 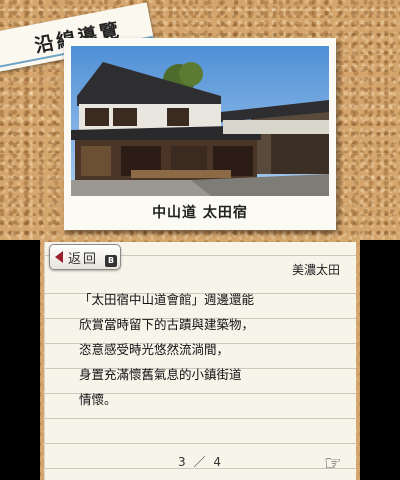 I want to click on back-button: 返回 B, so click(x=85, y=257).